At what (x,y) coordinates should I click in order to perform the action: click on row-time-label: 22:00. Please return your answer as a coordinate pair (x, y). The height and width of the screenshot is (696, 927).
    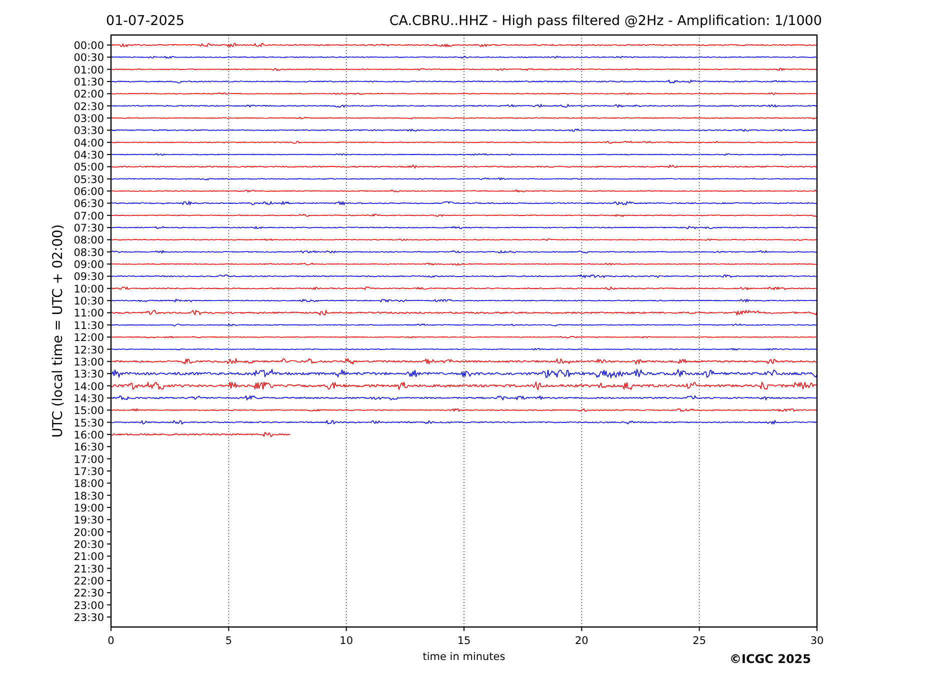
    Looking at the image, I should click on (89, 582).